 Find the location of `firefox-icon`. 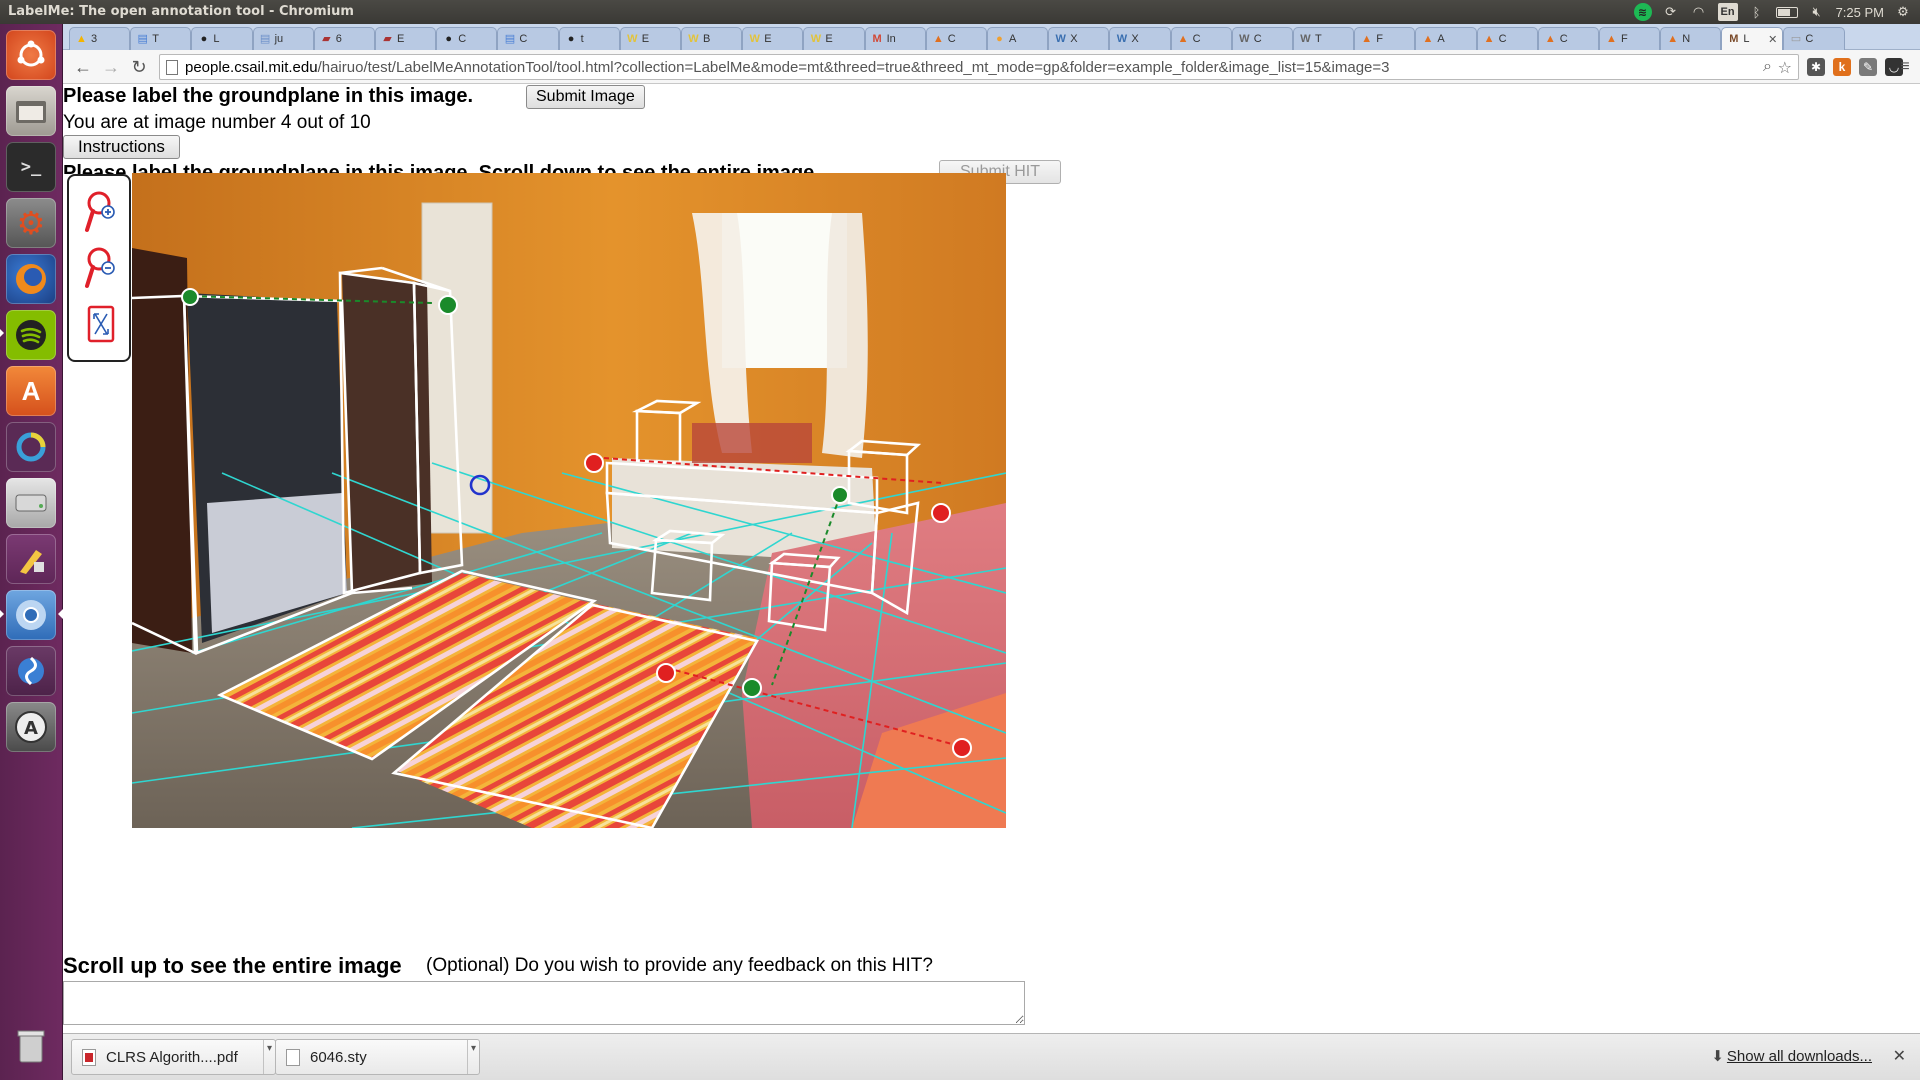

firefox-icon is located at coordinates (31, 279).